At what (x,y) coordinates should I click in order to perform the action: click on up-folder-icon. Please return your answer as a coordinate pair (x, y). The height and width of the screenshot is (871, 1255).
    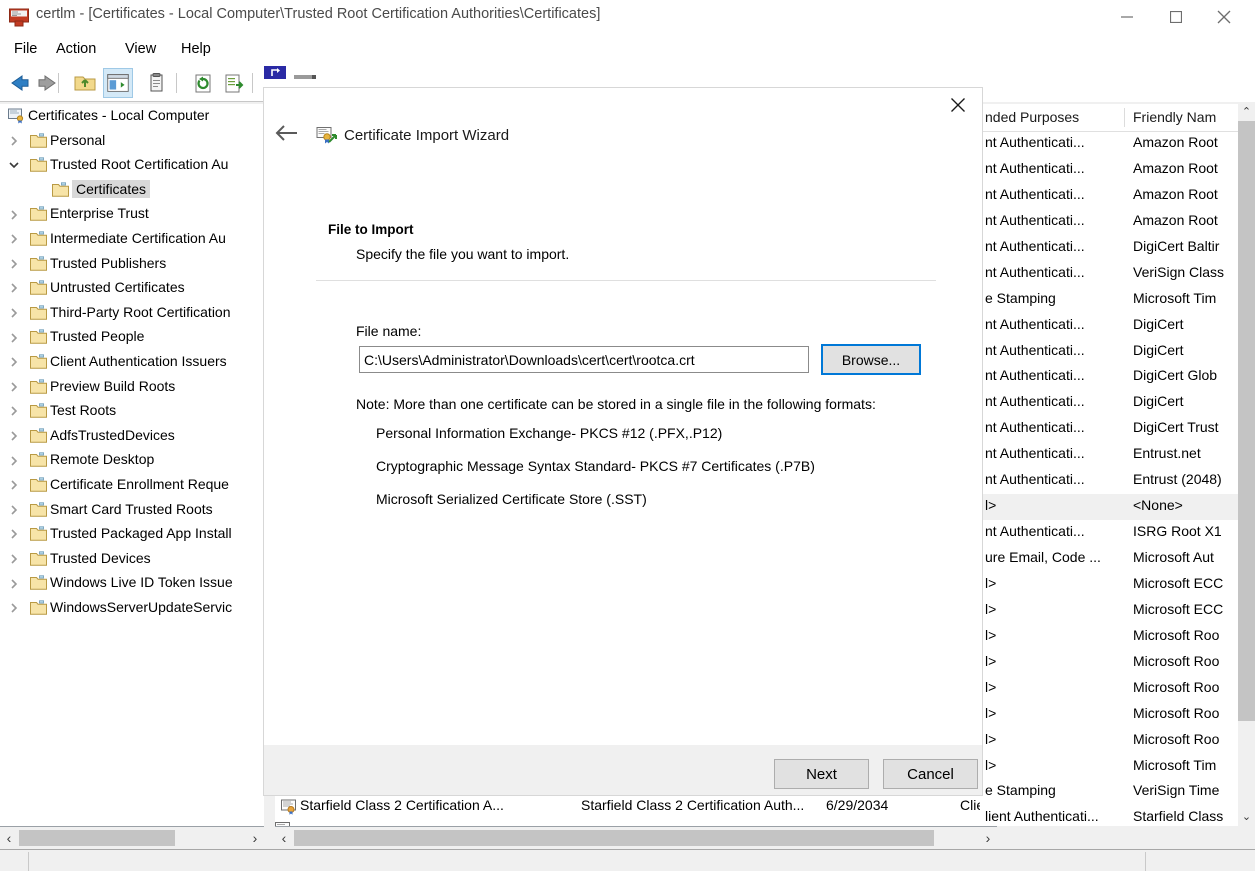
    Looking at the image, I should click on (85, 83).